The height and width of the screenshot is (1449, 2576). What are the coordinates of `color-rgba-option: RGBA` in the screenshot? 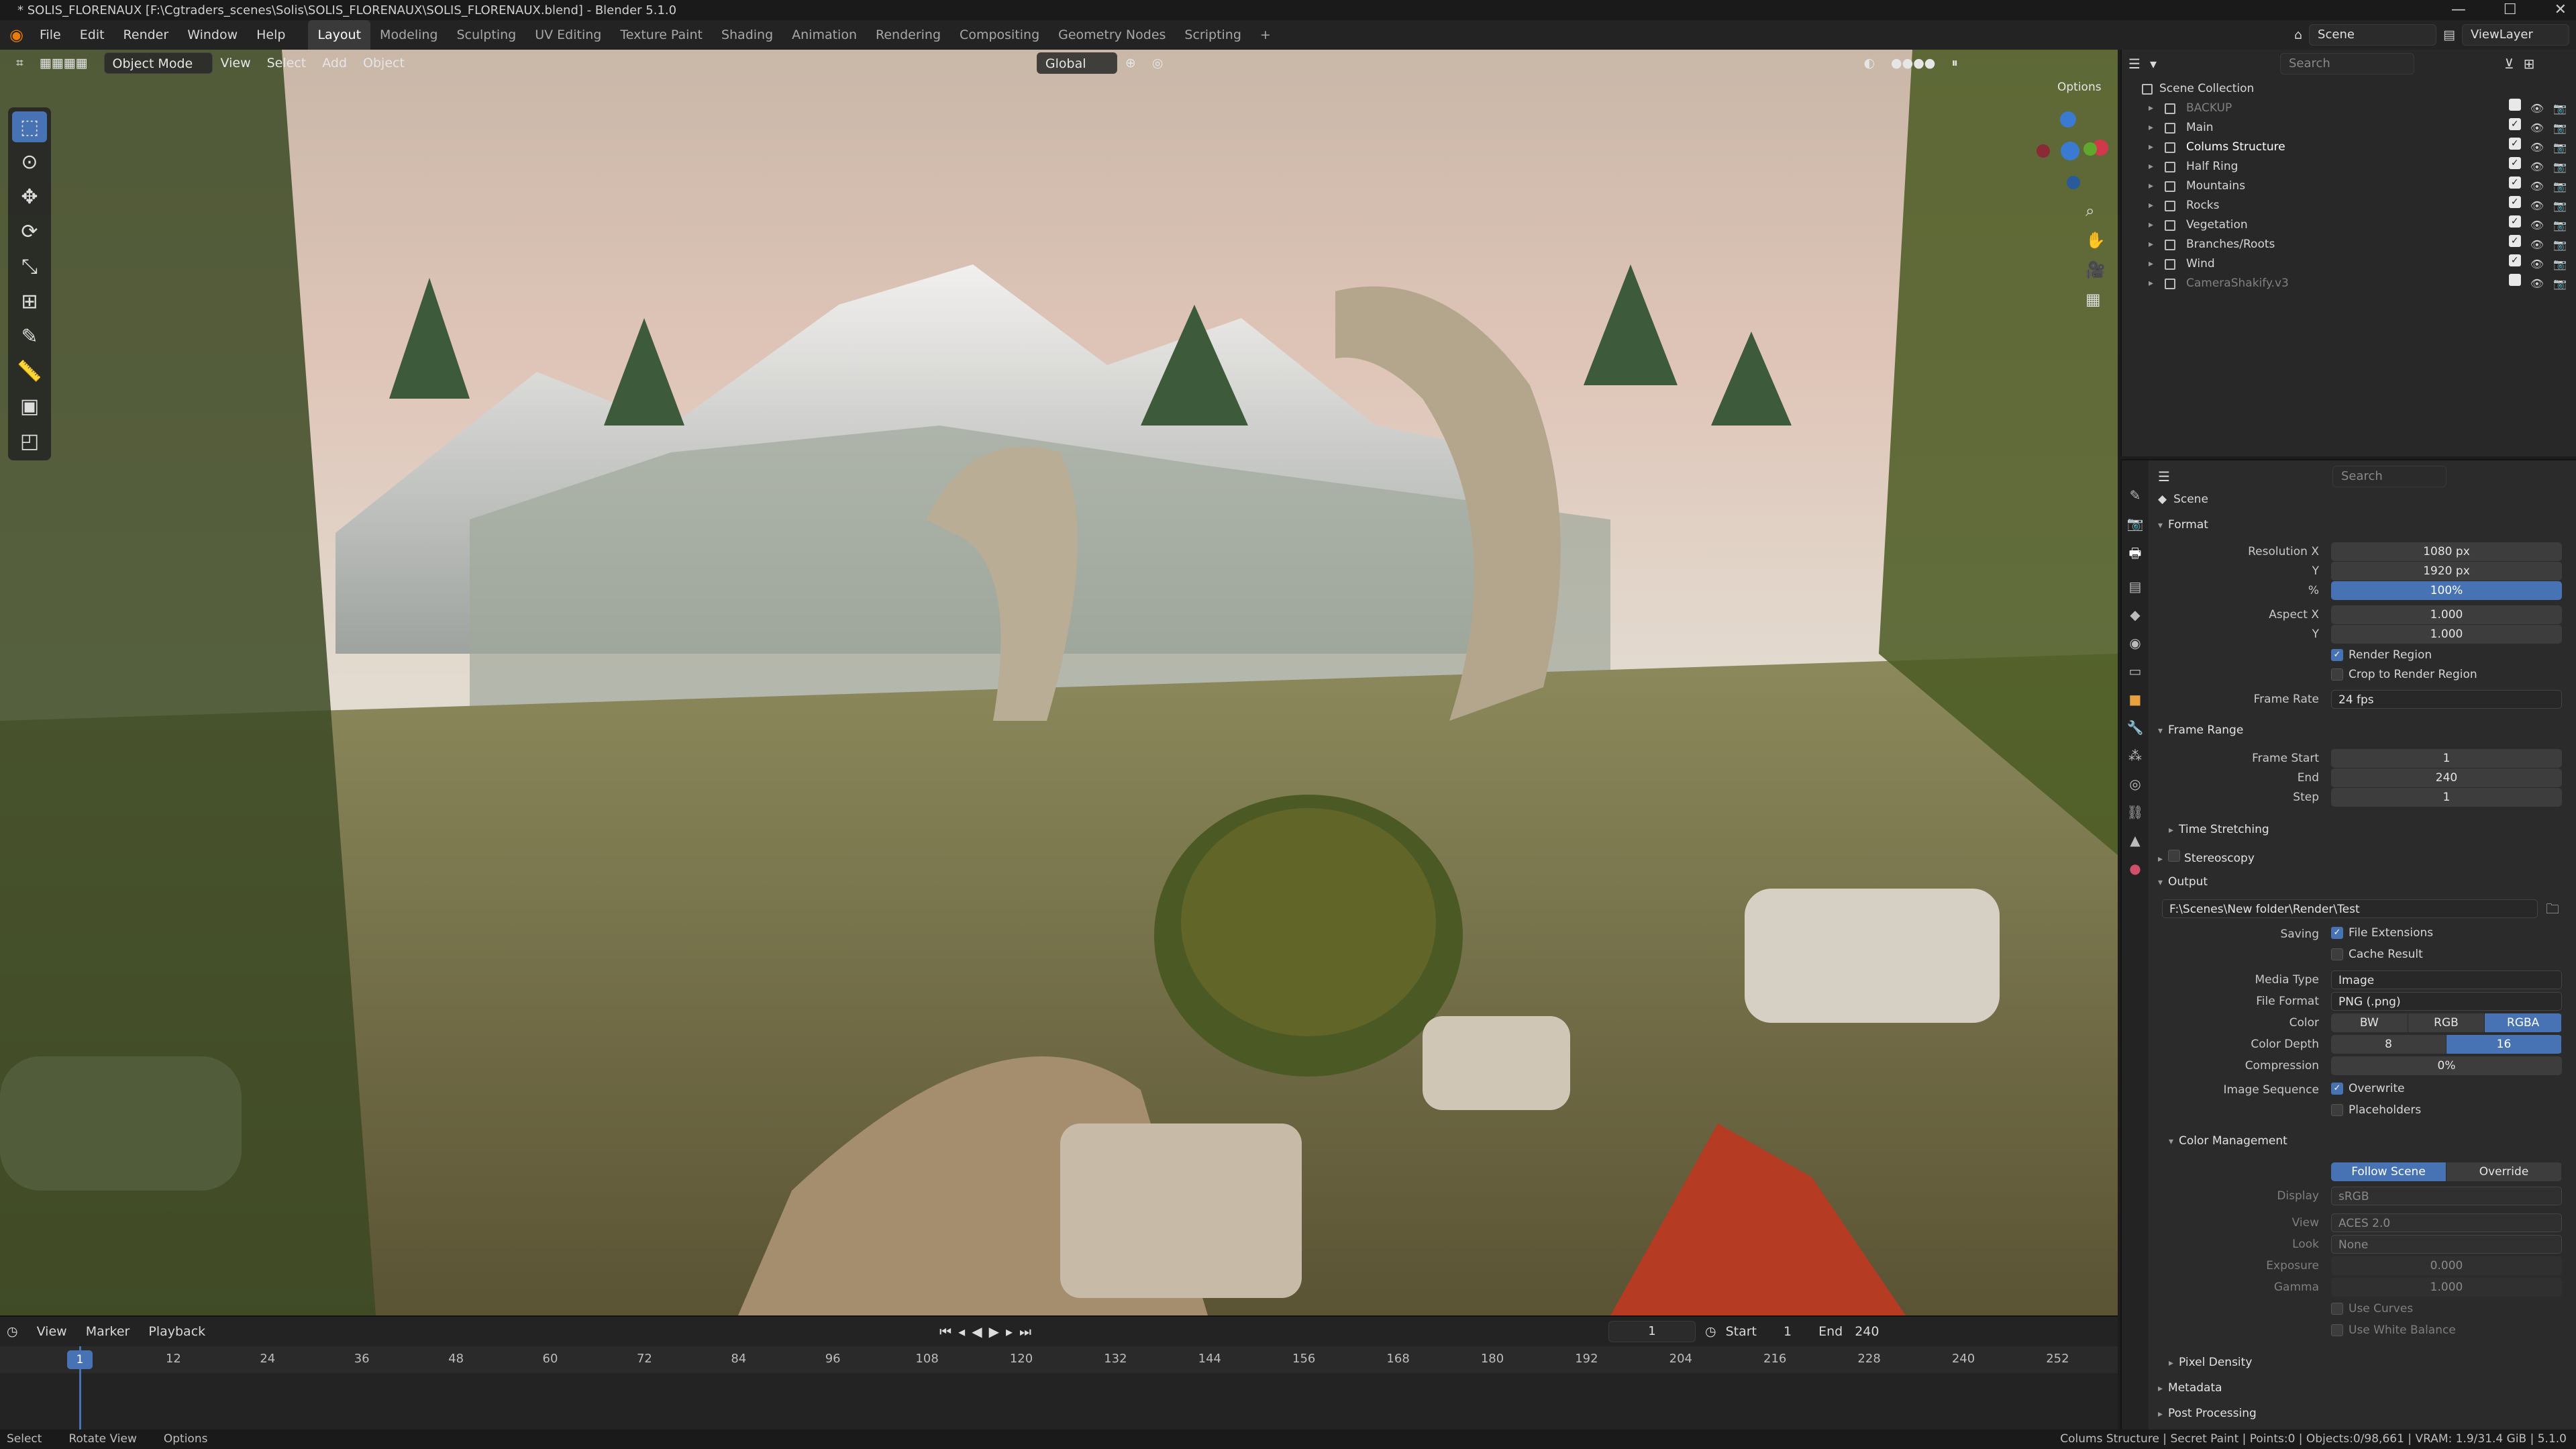 It's located at (2523, 1022).